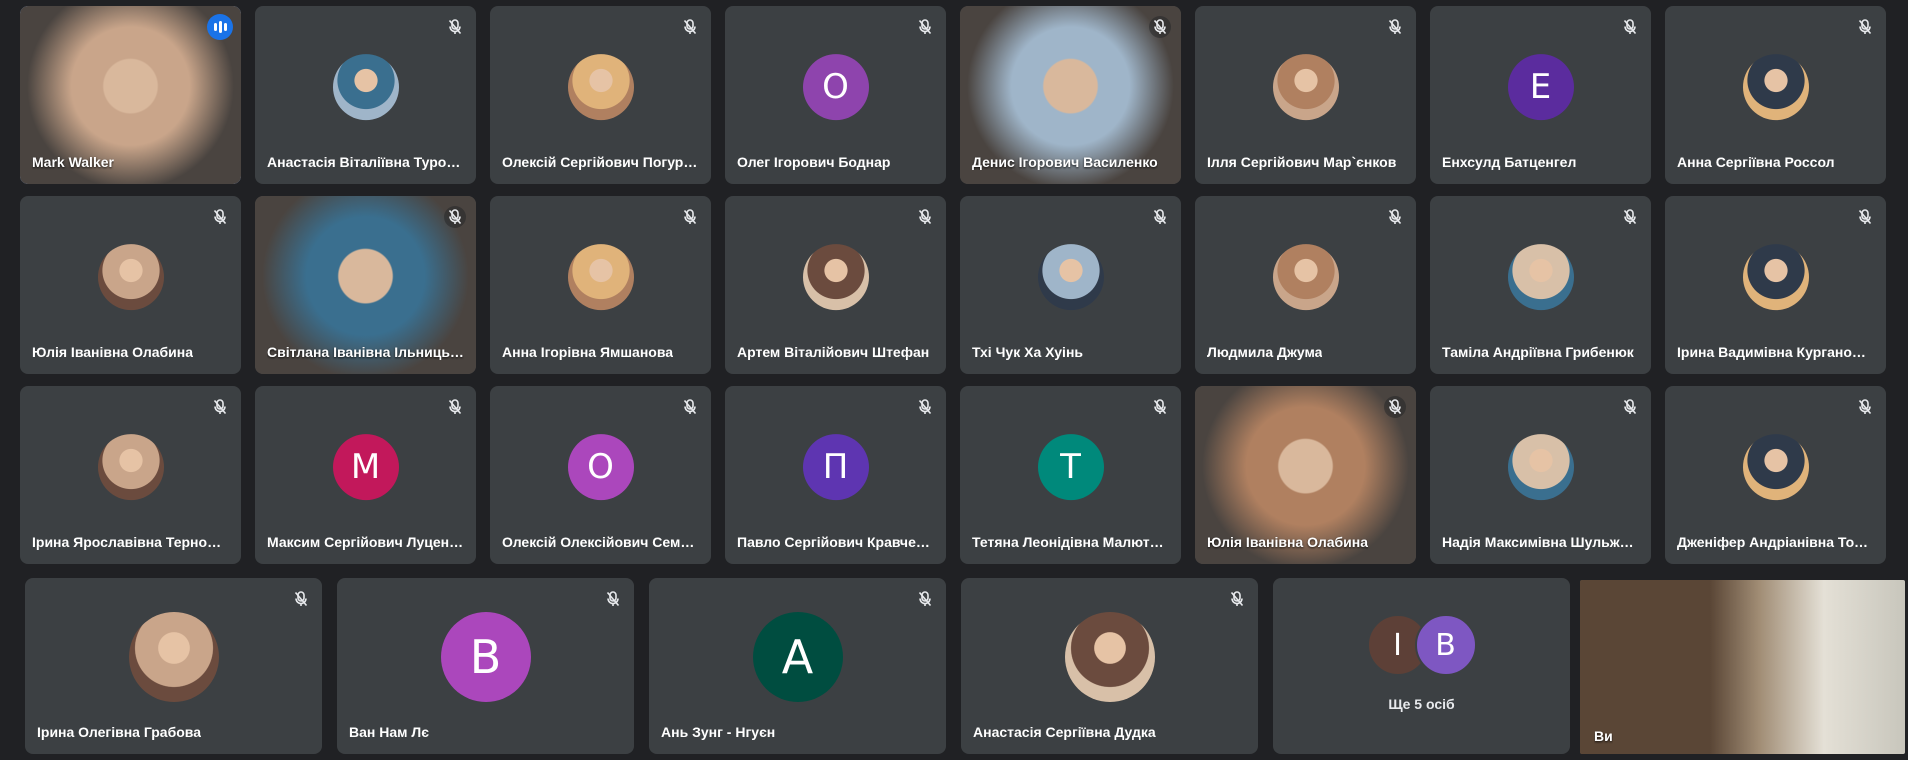  Describe the element at coordinates (833, 352) in the screenshot. I see `participant-name: Артем Віталійович Штефан` at that location.